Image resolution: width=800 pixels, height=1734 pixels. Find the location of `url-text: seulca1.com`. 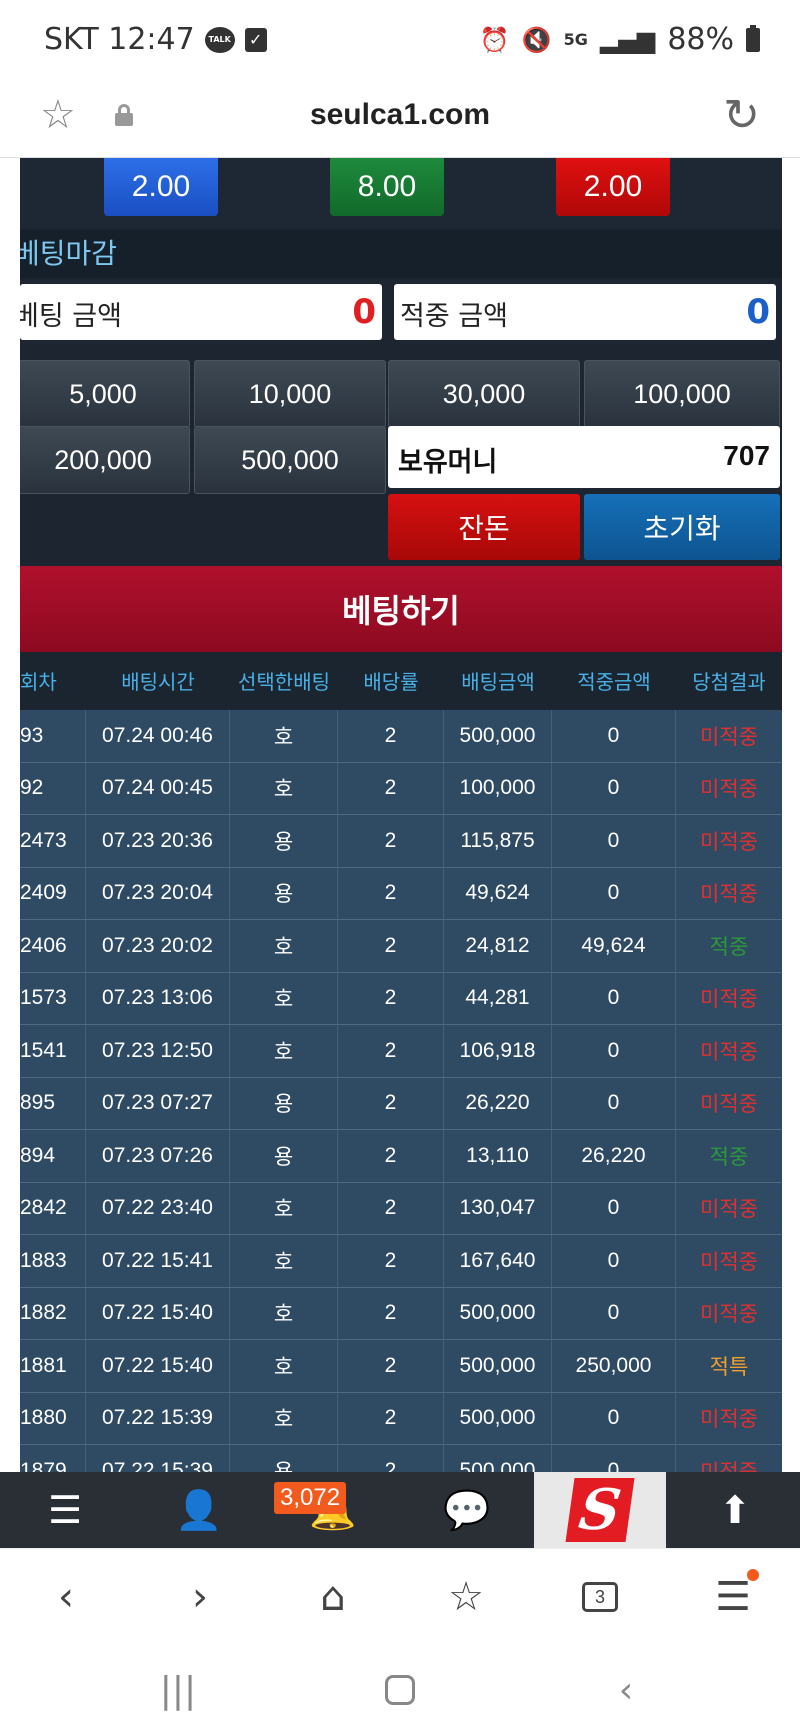

url-text: seulca1.com is located at coordinates (400, 115).